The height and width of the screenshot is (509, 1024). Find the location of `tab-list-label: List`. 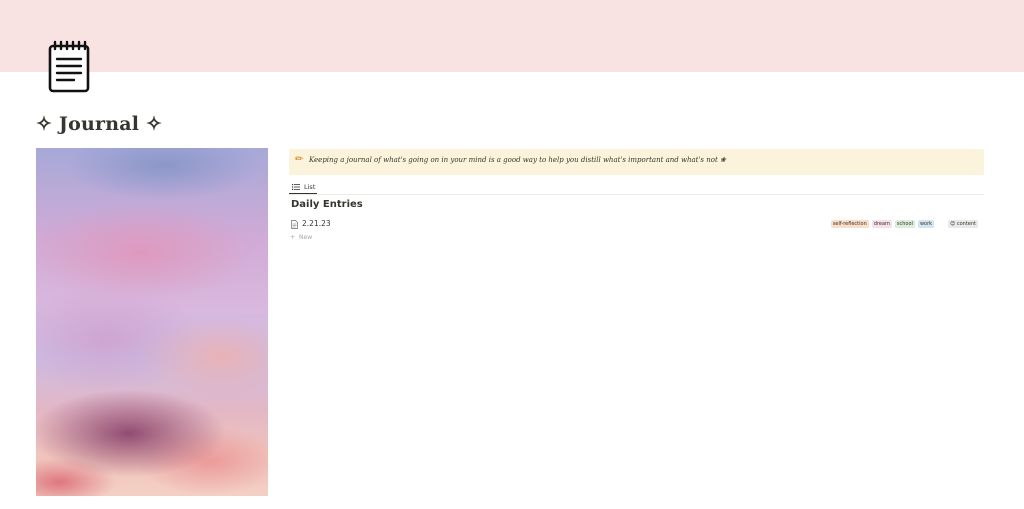

tab-list-label: List is located at coordinates (310, 187).